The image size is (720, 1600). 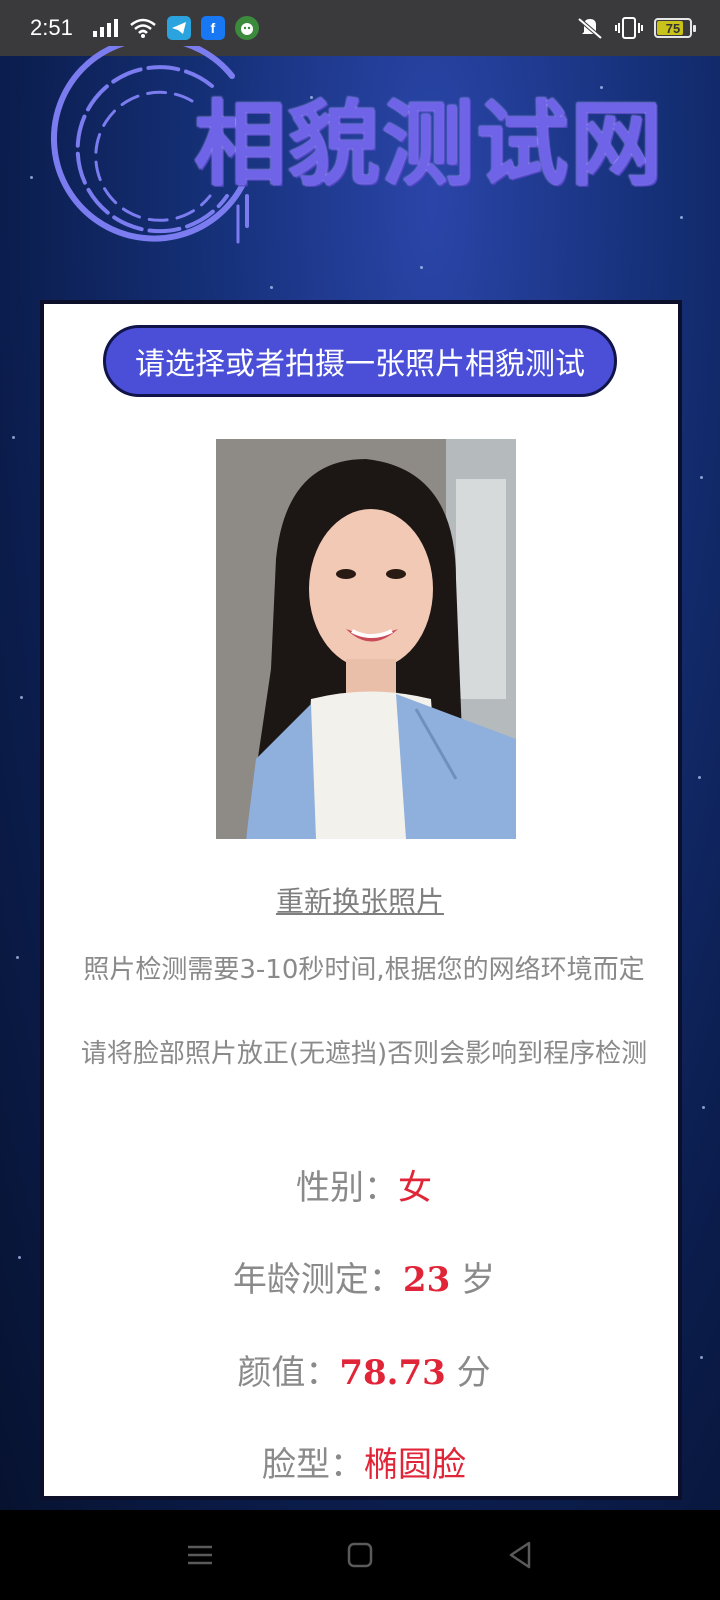 I want to click on score-unit: 分, so click(x=468, y=1373).